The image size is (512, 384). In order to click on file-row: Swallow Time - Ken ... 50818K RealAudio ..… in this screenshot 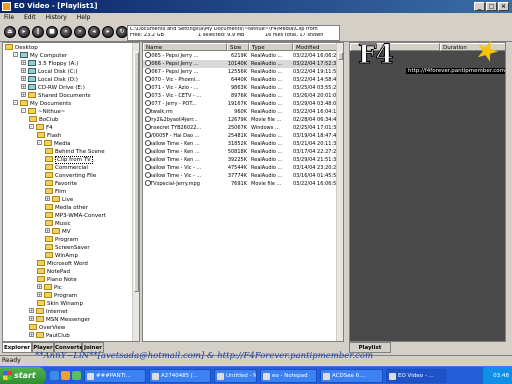, I will do `click(241, 152)`.